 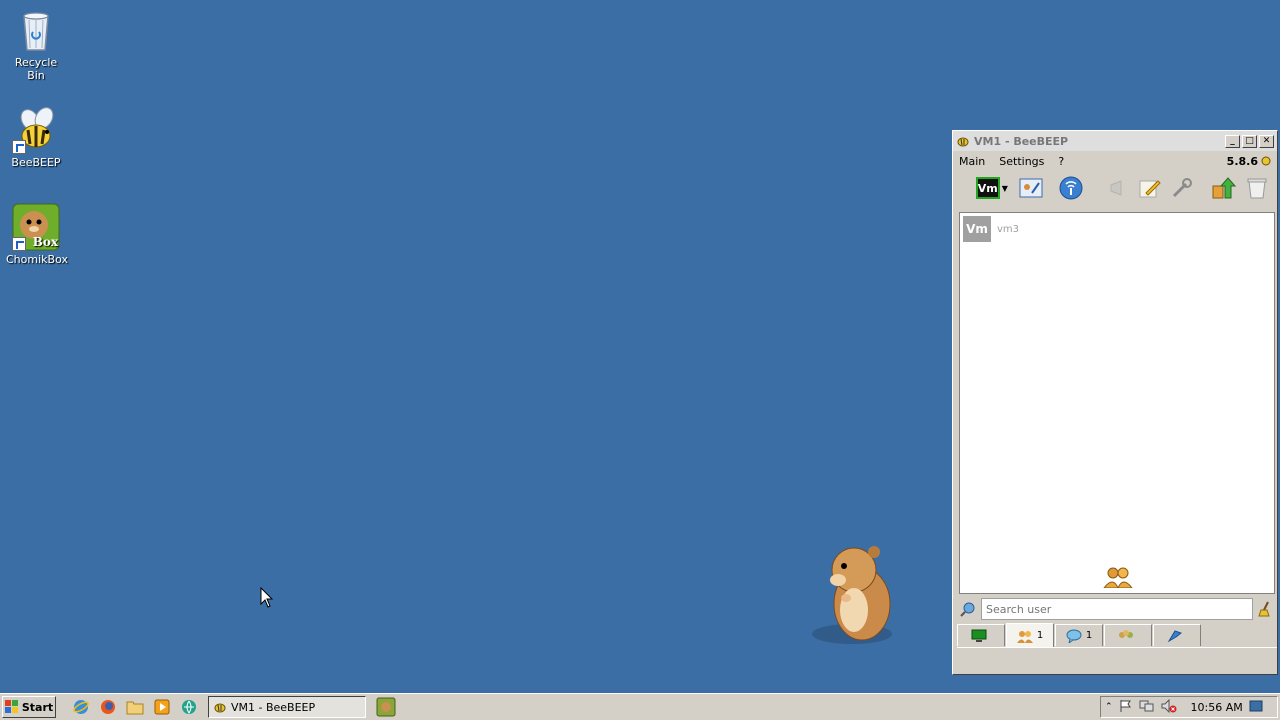 I want to click on version-label: 5.8.6, so click(x=1249, y=161).